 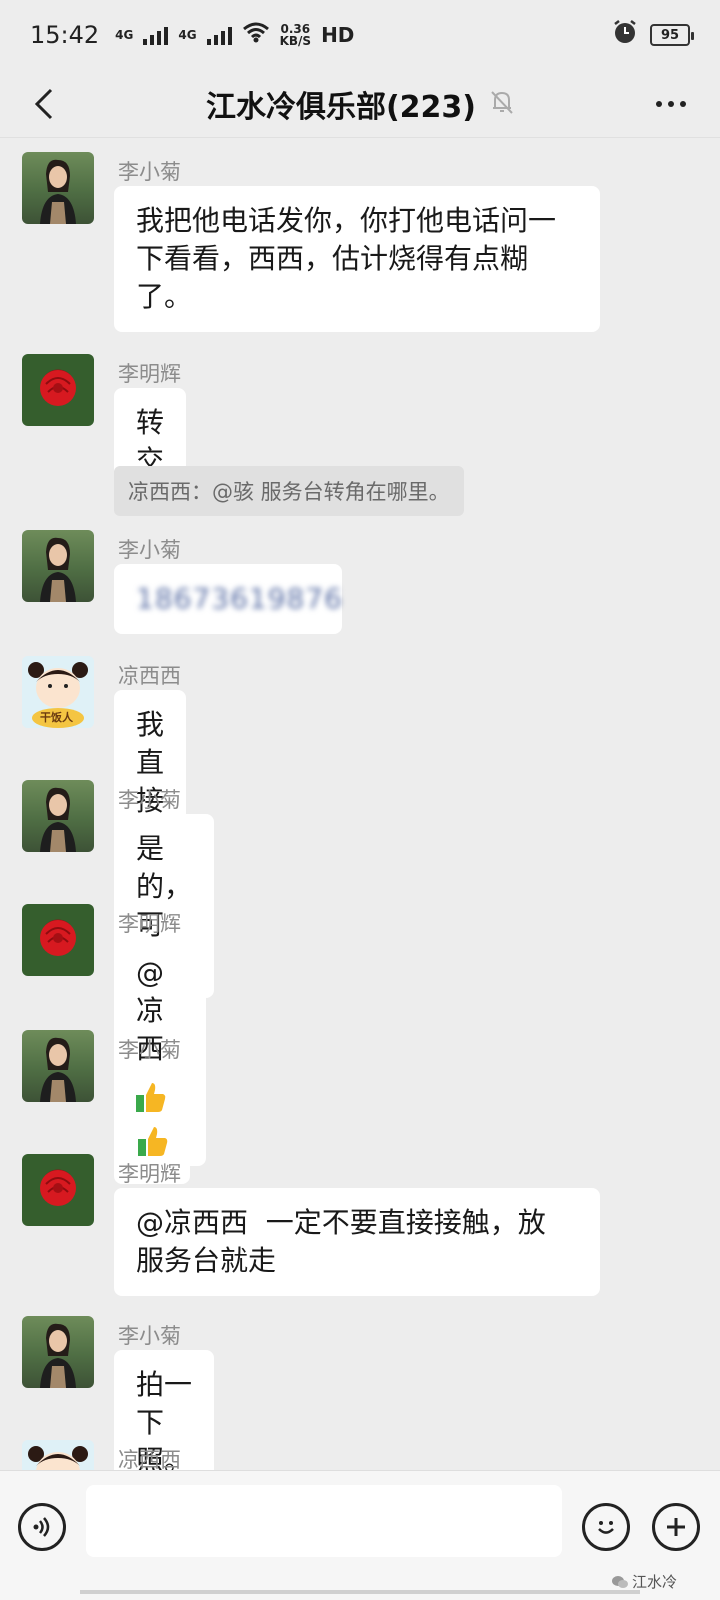 I want to click on wechat-logo-icon, so click(x=620, y=1581).